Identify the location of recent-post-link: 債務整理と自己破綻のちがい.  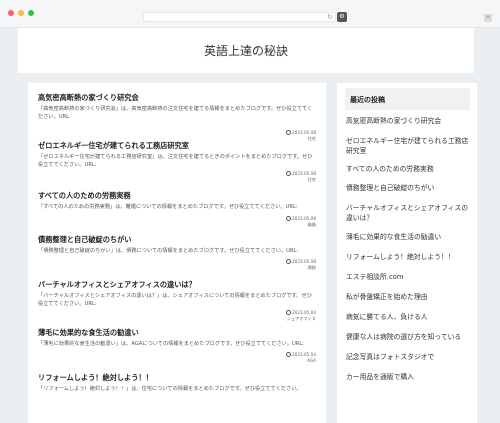
(410, 188).